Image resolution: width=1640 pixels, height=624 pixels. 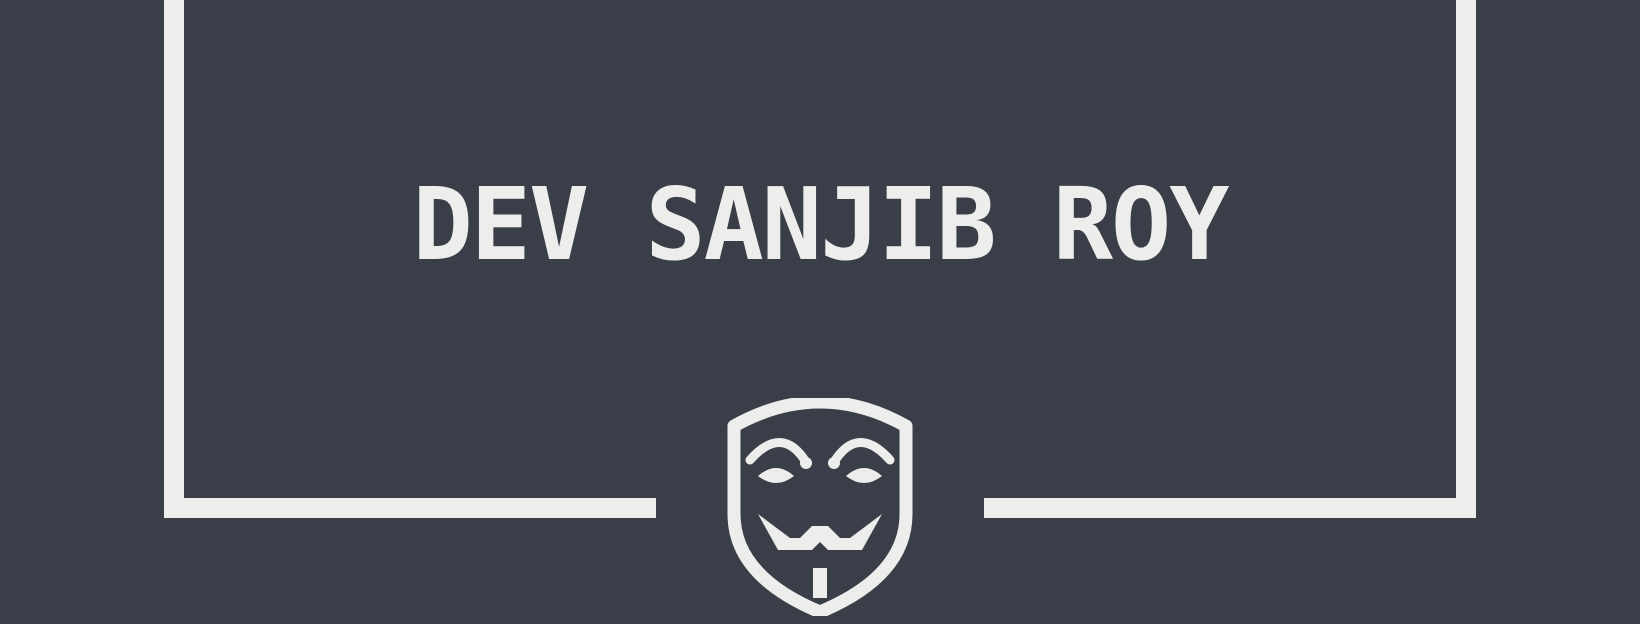 What do you see at coordinates (821, 224) in the screenshot?
I see `banner-title: DEV SANJIB ROY` at bounding box center [821, 224].